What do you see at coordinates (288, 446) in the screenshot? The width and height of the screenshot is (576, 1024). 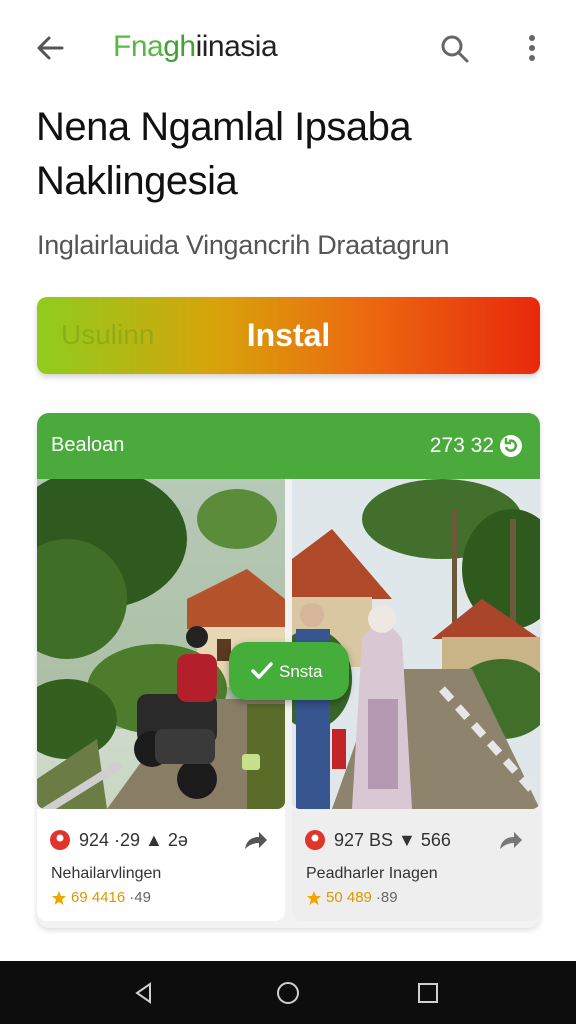 I see `card-header: Bealoan 273 32` at bounding box center [288, 446].